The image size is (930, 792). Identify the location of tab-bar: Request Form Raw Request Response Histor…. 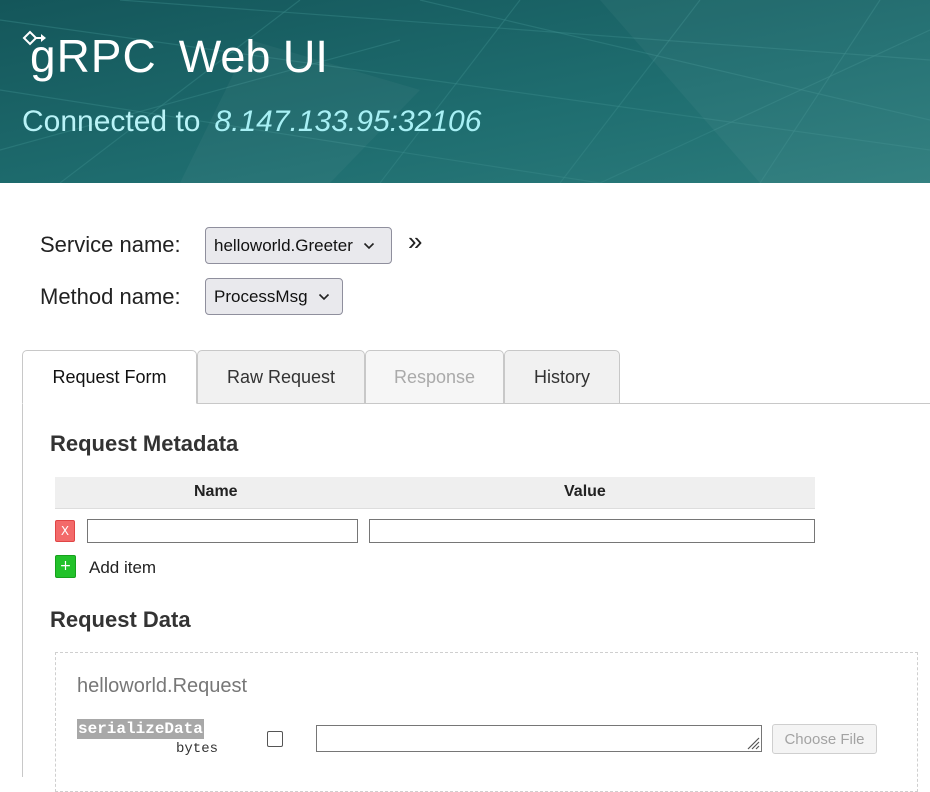
(476, 377).